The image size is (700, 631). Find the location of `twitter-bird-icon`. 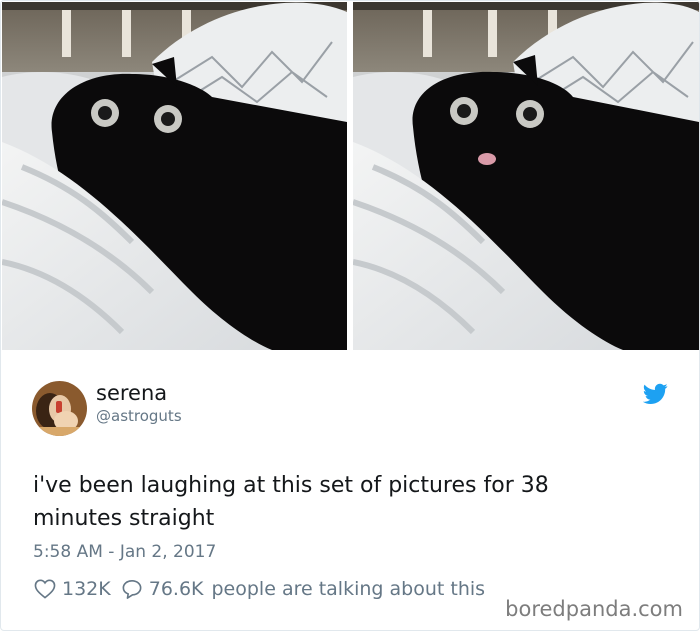

twitter-bird-icon is located at coordinates (655, 394).